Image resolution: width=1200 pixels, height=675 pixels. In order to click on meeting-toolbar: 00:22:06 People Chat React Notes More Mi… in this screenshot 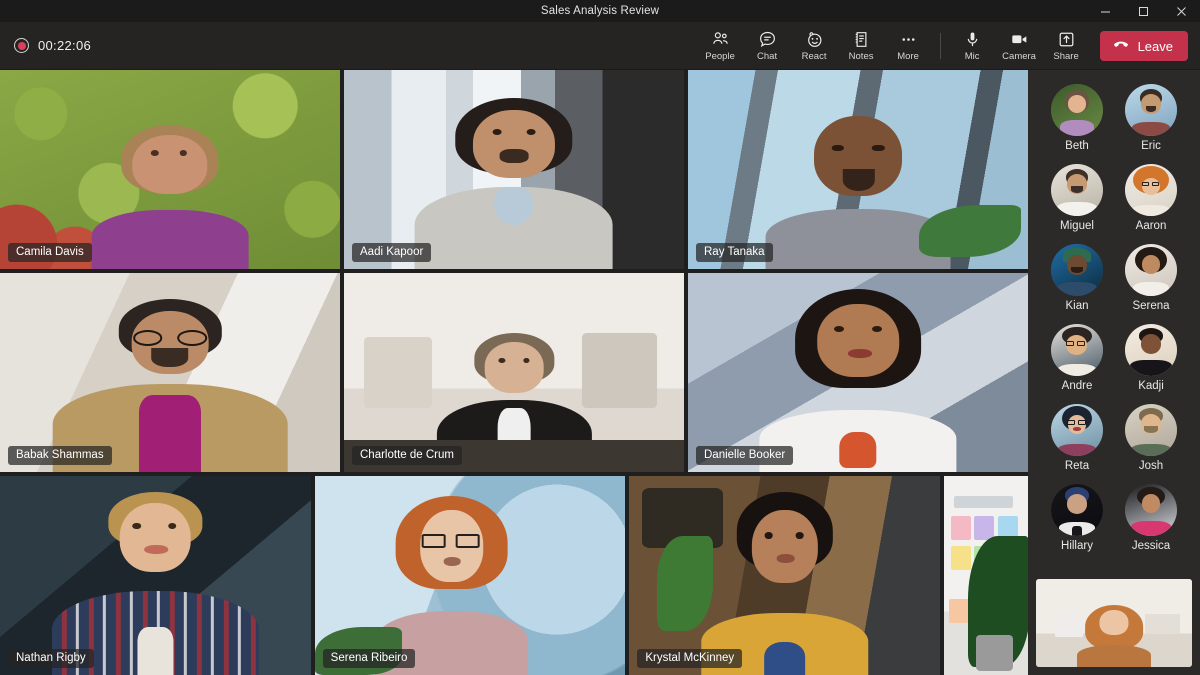, I will do `click(600, 46)`.